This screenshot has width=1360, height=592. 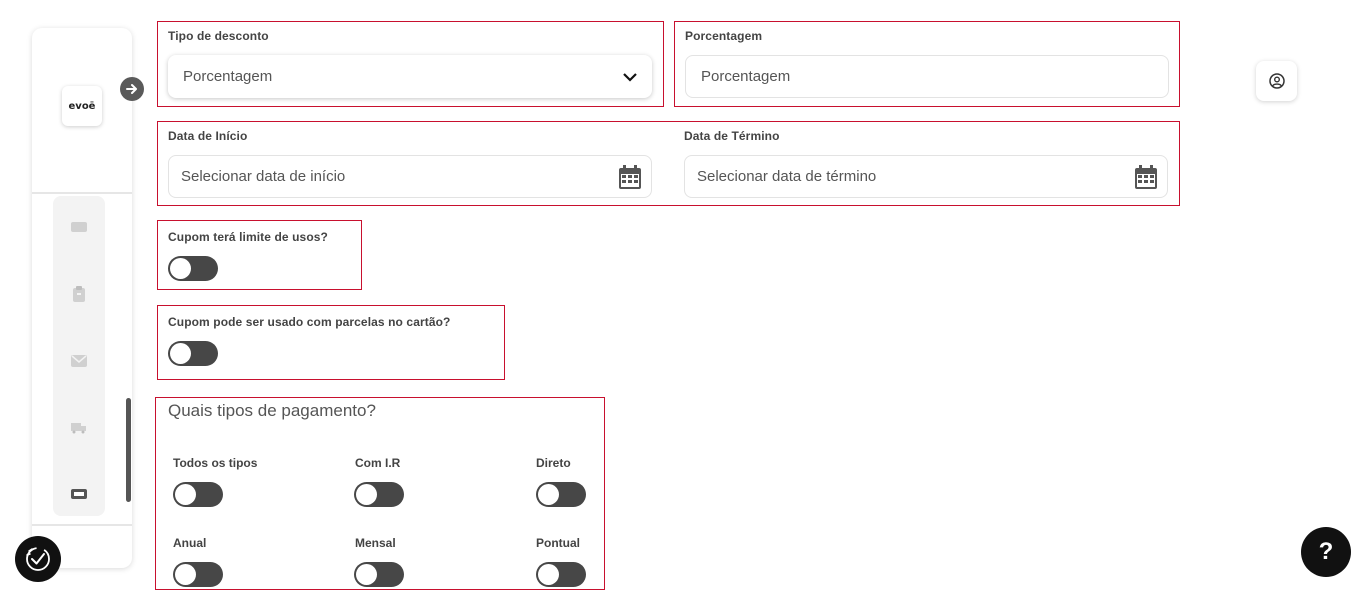 What do you see at coordinates (259, 255) in the screenshot?
I see `usage-limit-section: Cupom terá limite de usos?` at bounding box center [259, 255].